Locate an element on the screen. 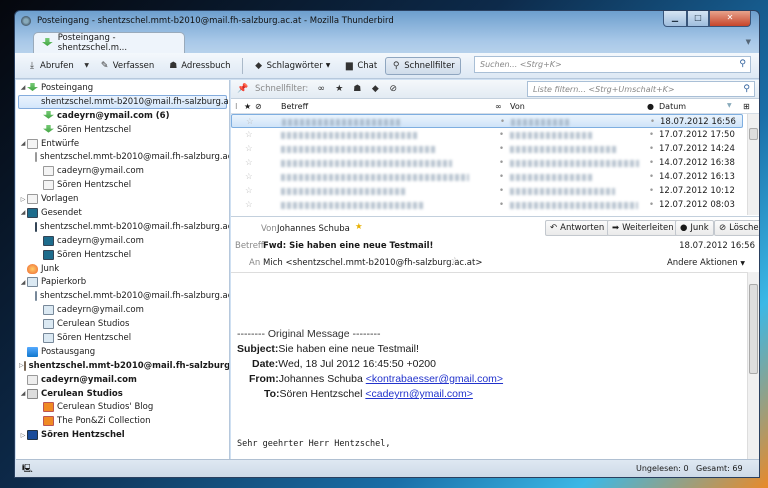  column-date: Datum is located at coordinates (672, 106).